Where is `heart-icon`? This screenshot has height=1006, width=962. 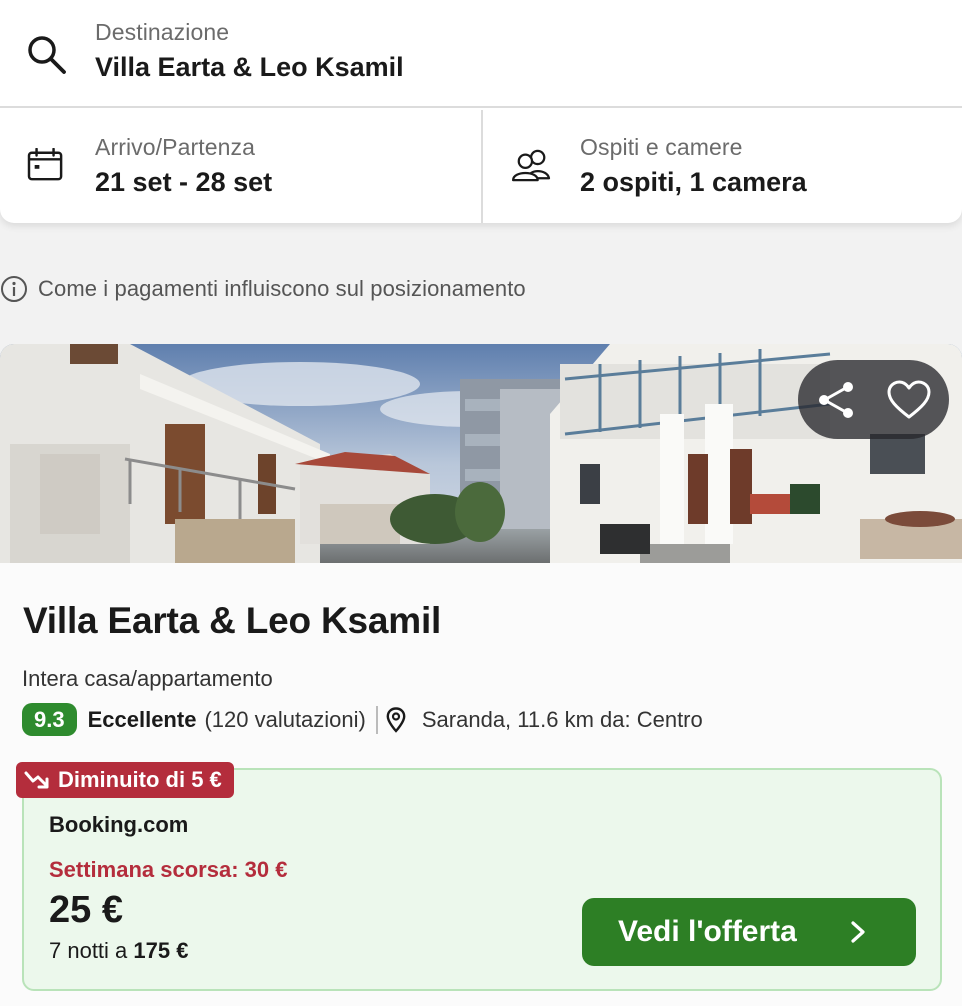 heart-icon is located at coordinates (909, 400).